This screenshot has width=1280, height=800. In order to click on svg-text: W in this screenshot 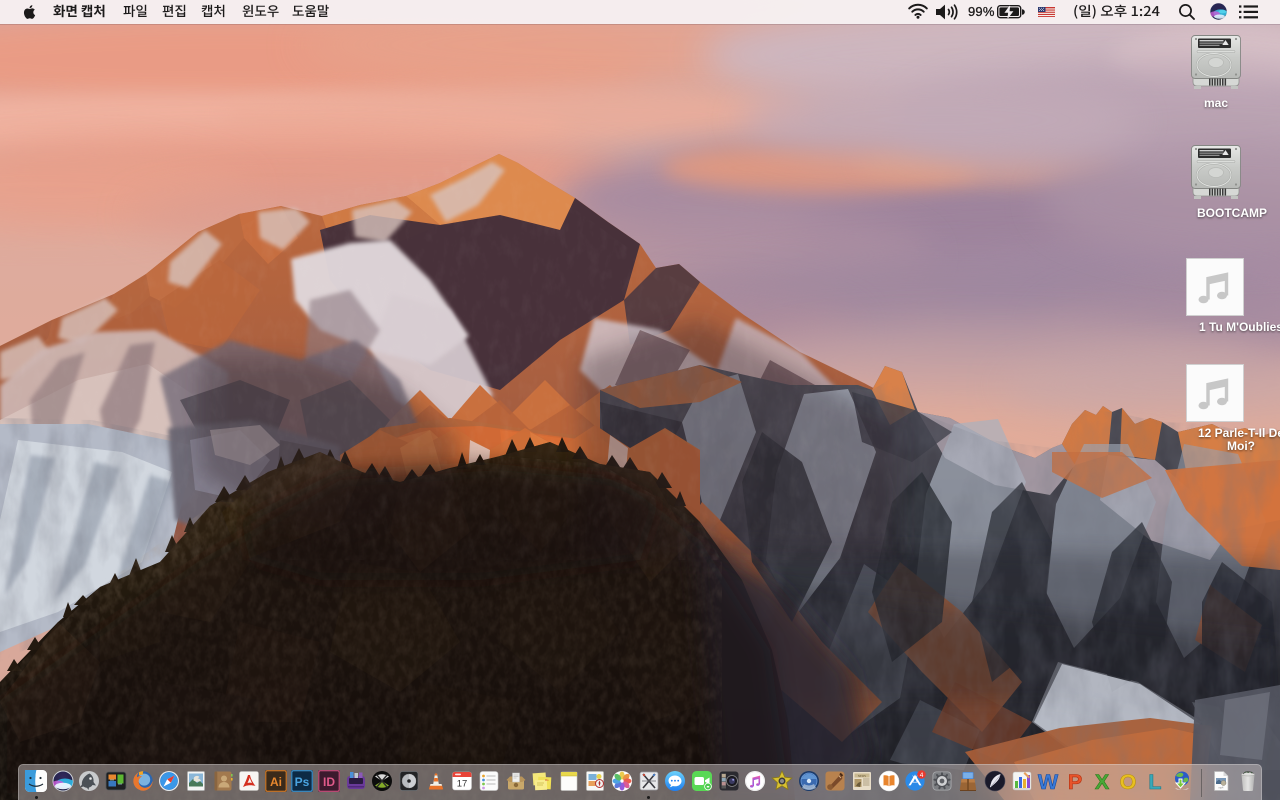, I will do `click(1048, 781)`.